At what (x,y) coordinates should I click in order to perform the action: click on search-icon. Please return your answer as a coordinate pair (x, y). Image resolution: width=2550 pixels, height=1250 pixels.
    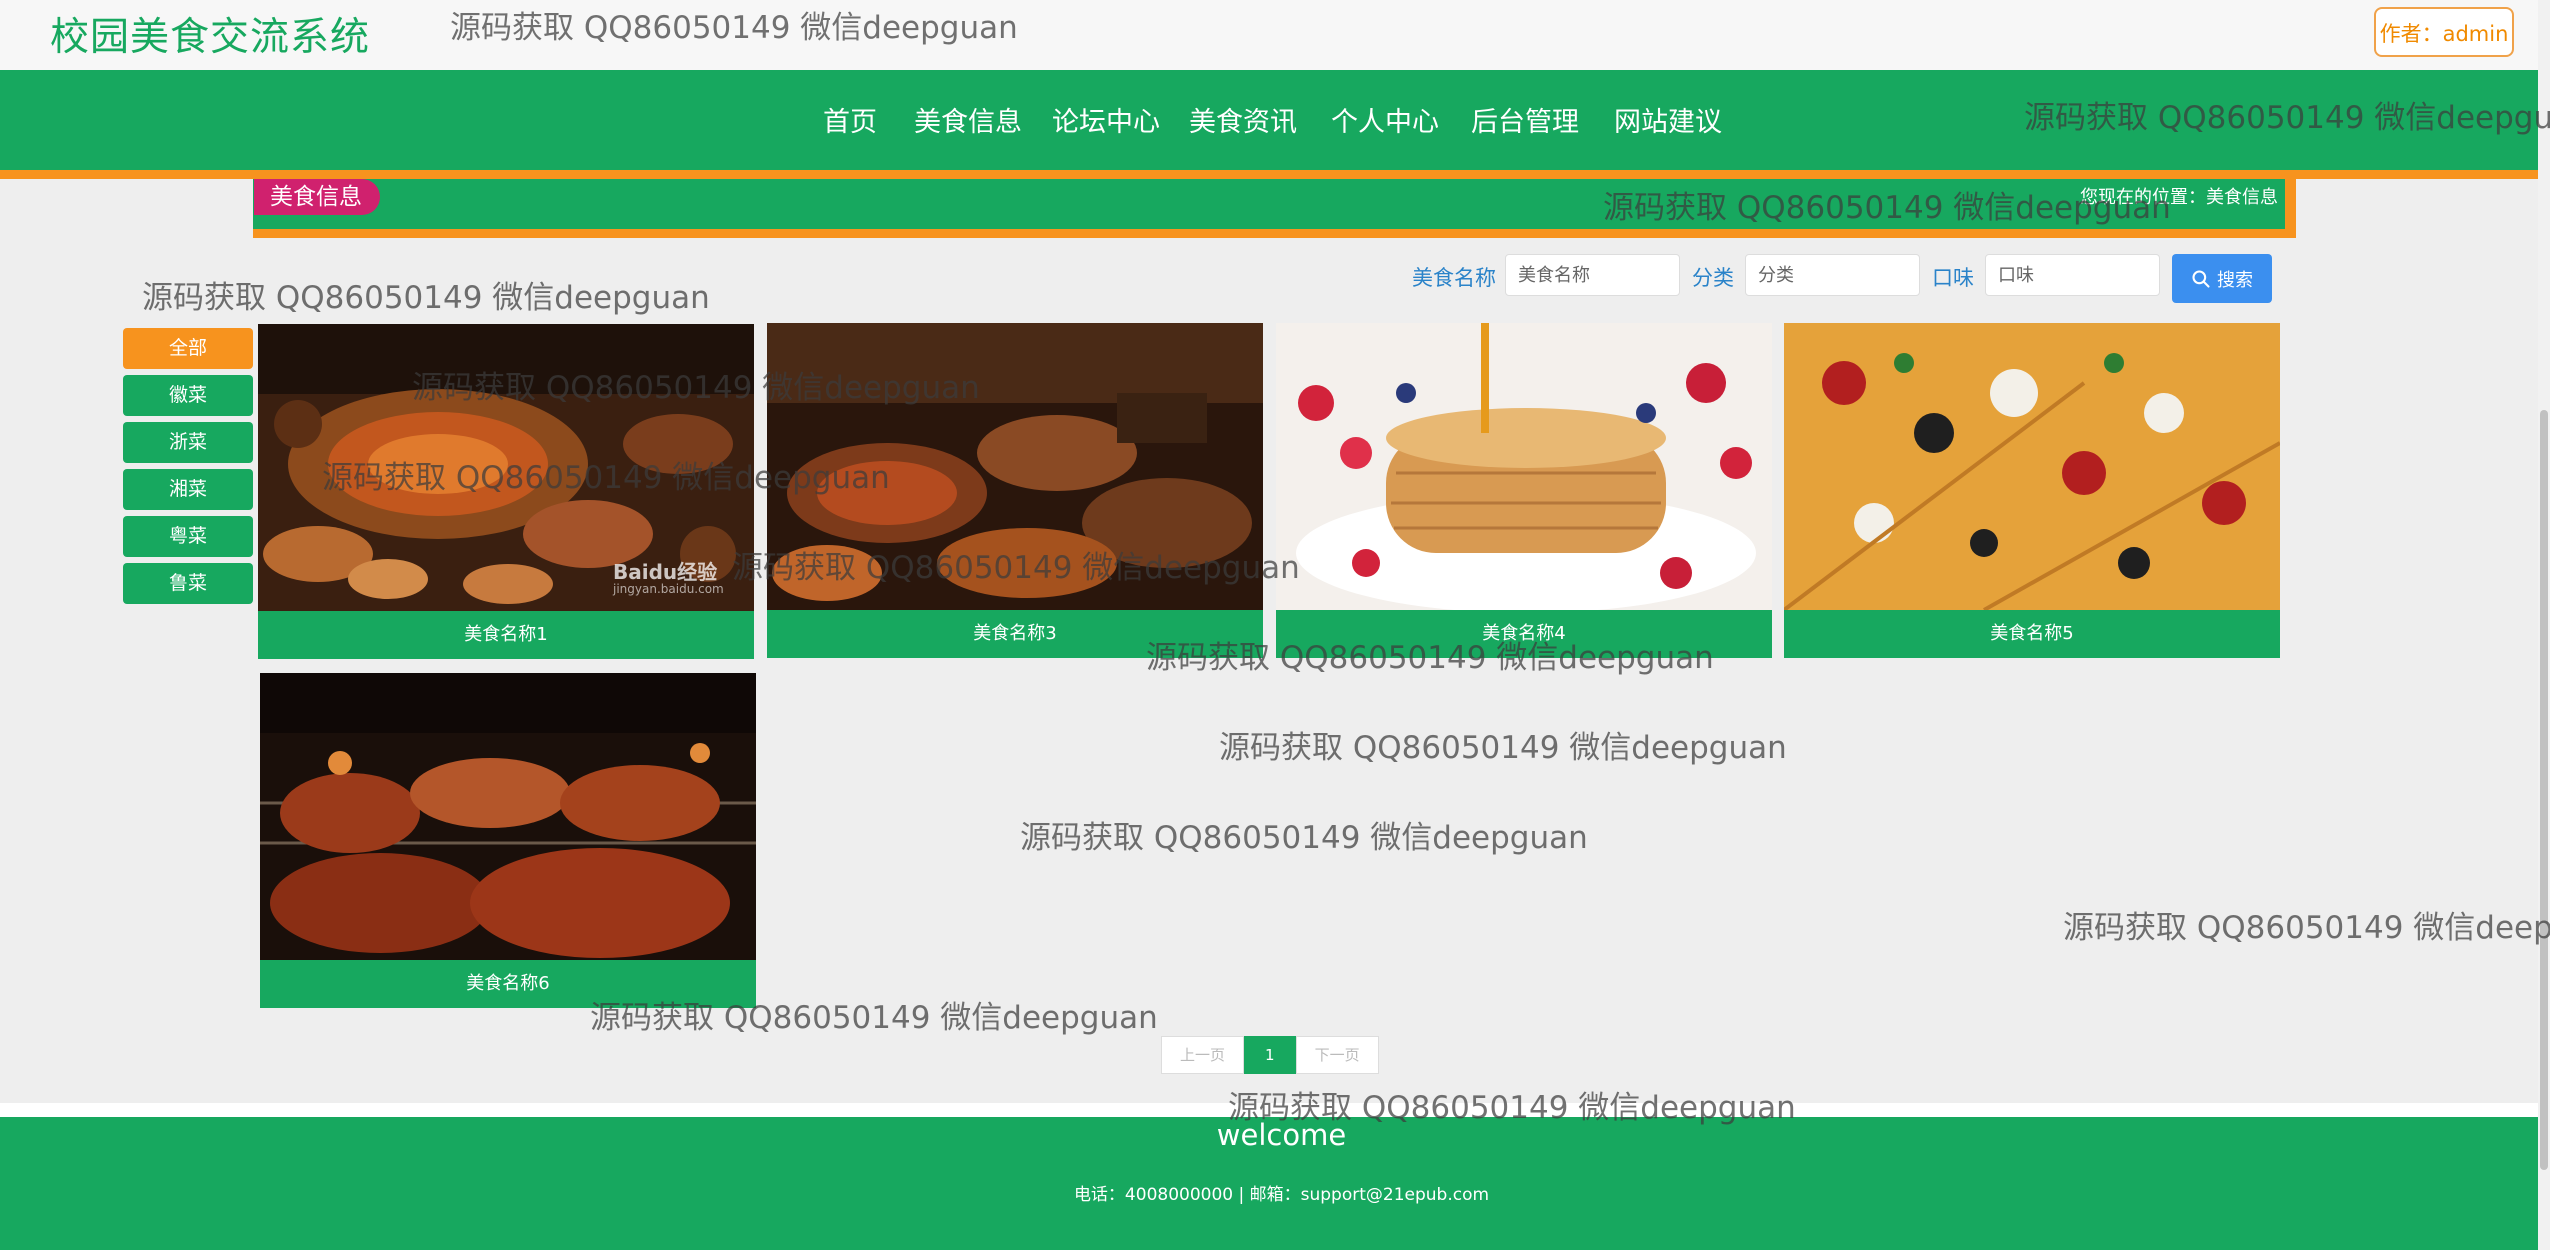
    Looking at the image, I should click on (2201, 278).